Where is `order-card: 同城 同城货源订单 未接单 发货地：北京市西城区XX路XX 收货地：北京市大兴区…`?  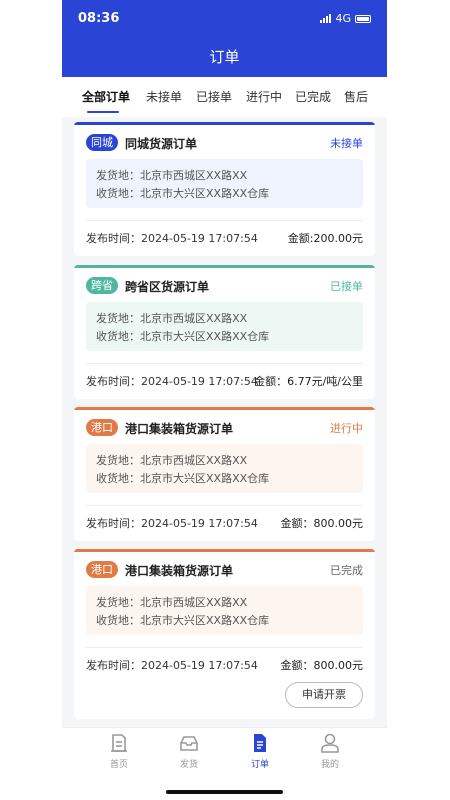 order-card: 同城 同城货源订单 未接单 发货地：北京市西城区XX路XX 收货地：北京市大兴区… is located at coordinates (224, 189).